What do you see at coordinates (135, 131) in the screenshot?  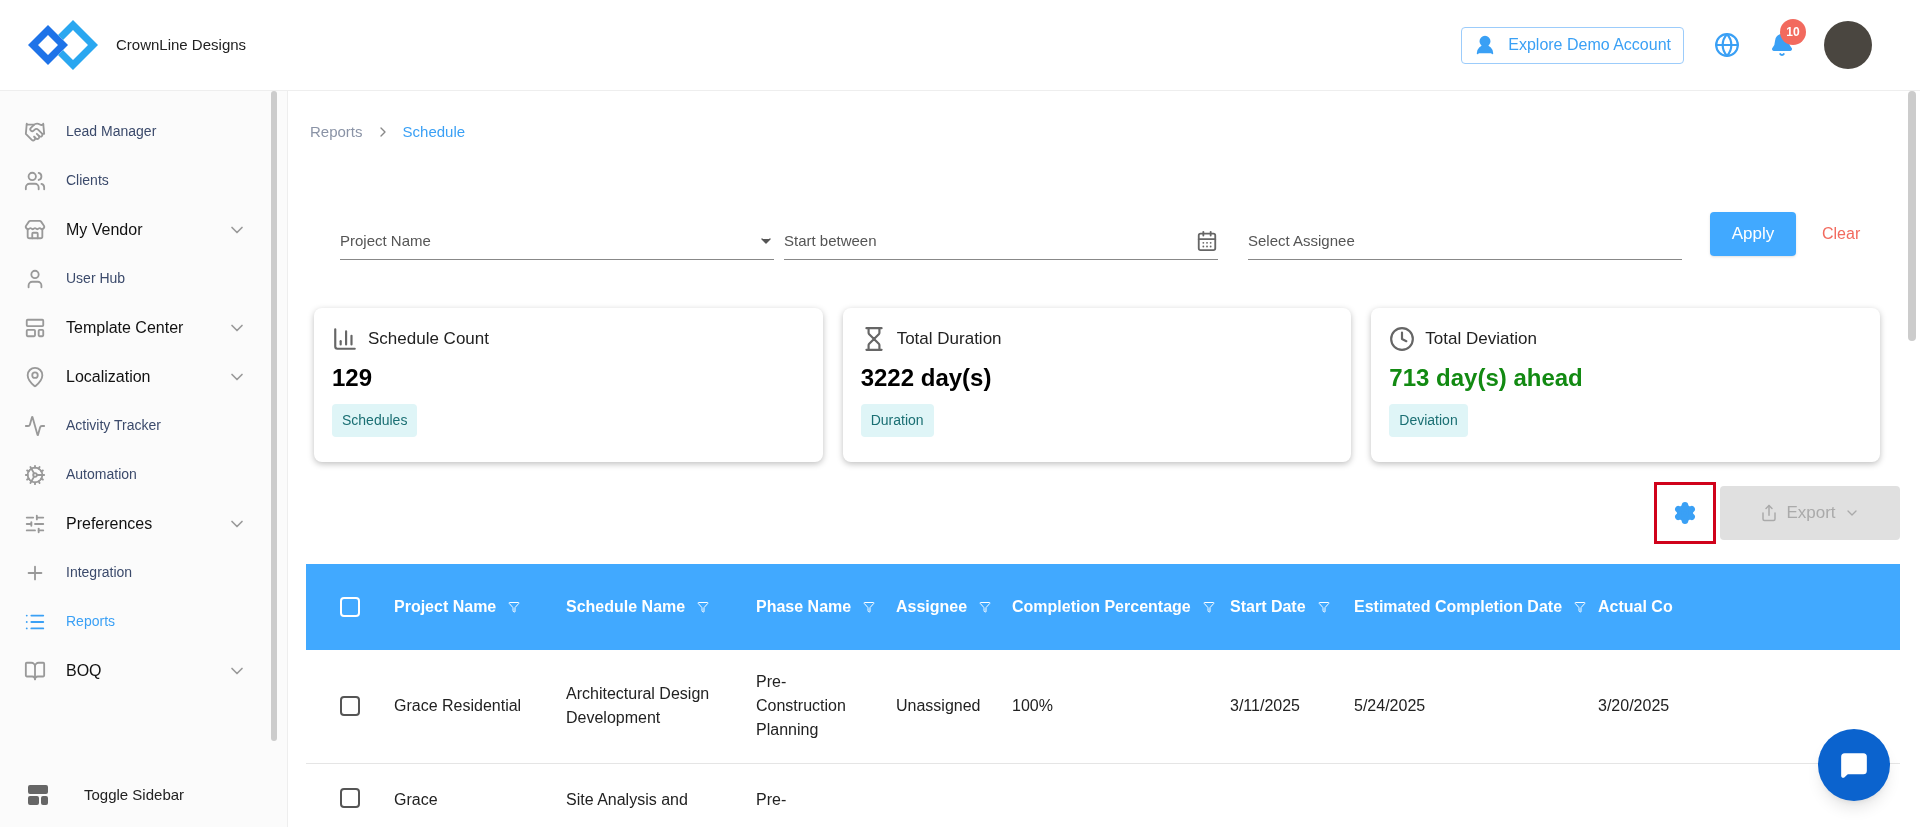 I see `sidebar-item: Lead Manager` at bounding box center [135, 131].